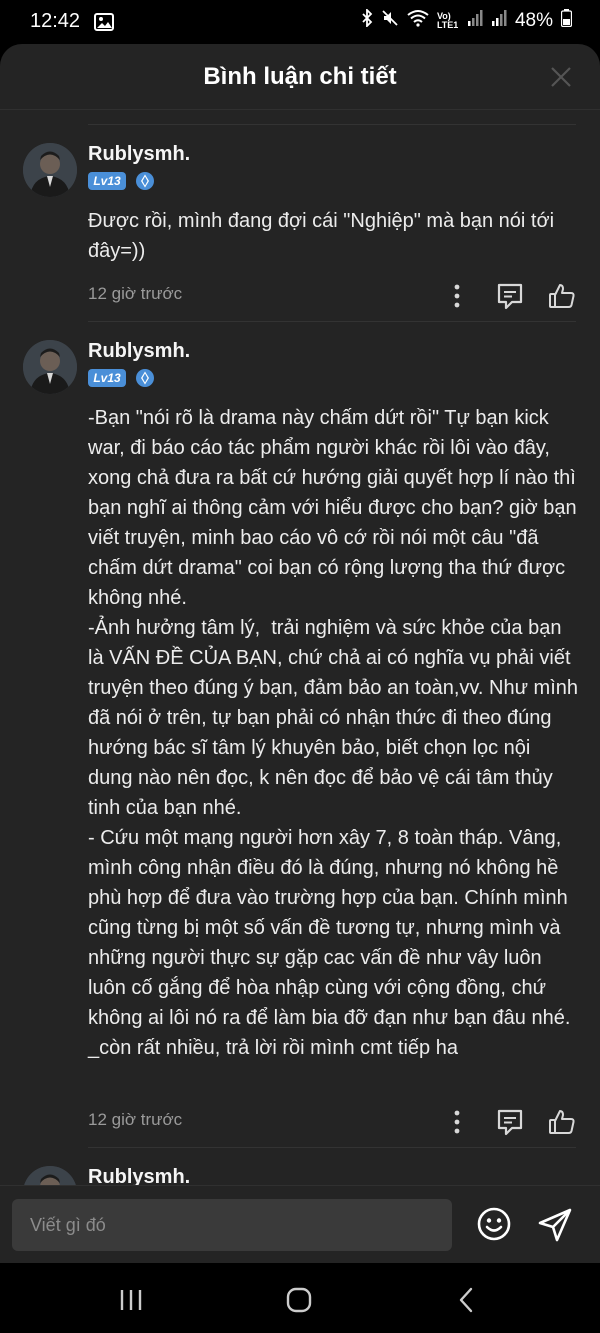 The width and height of the screenshot is (600, 1333). Describe the element at coordinates (467, 1300) in the screenshot. I see `back-icon` at that location.